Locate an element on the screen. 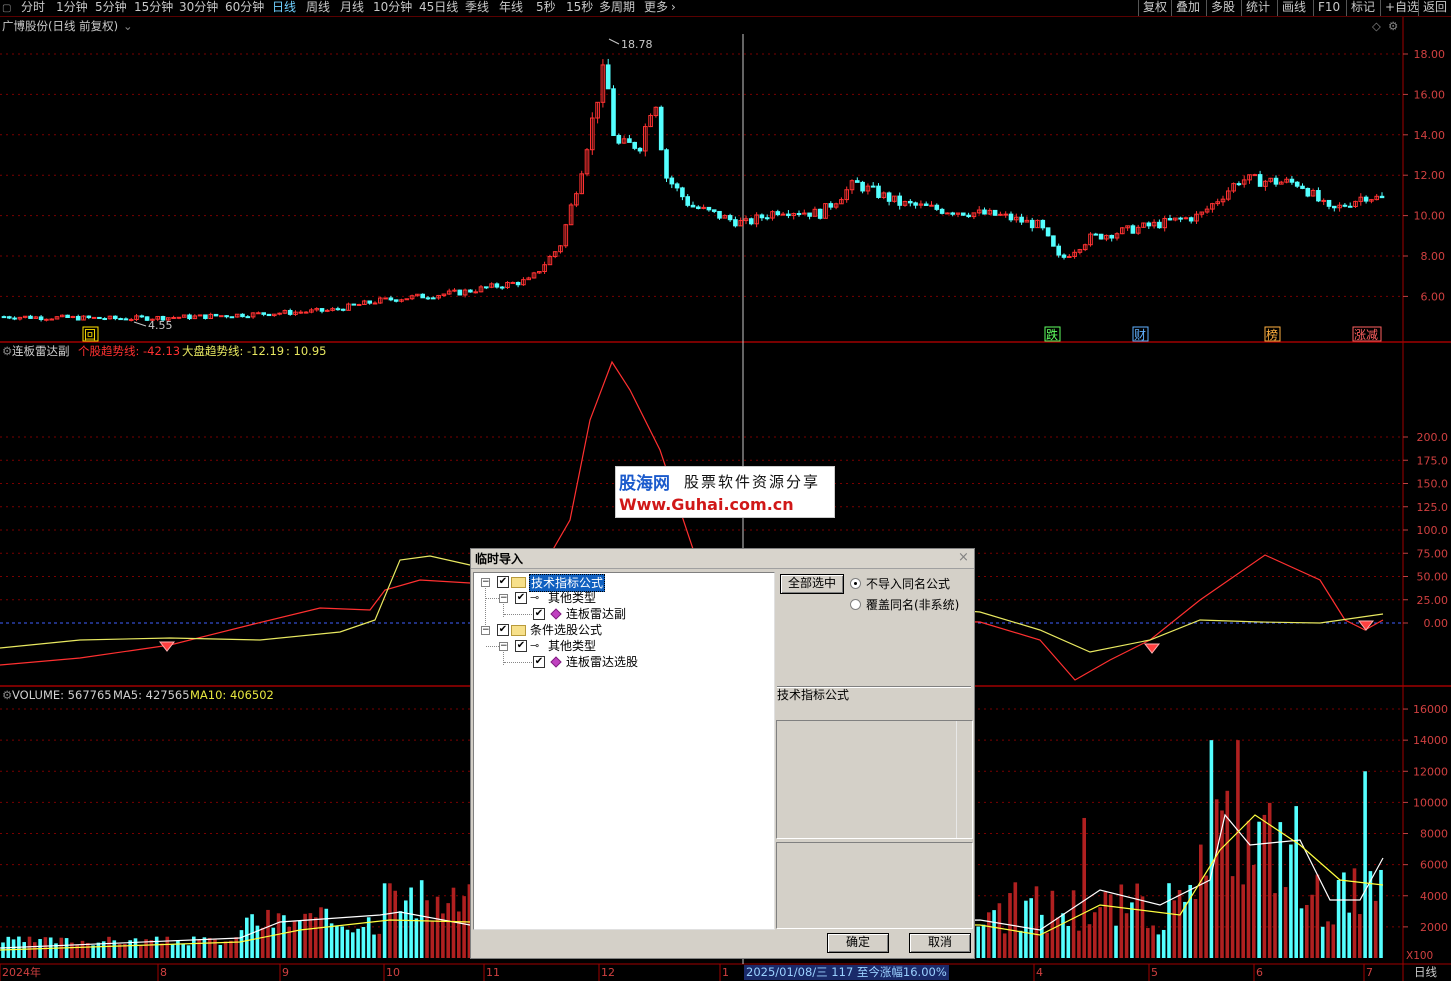 This screenshot has width=1451, height=981. close-icon: × is located at coordinates (963, 558).